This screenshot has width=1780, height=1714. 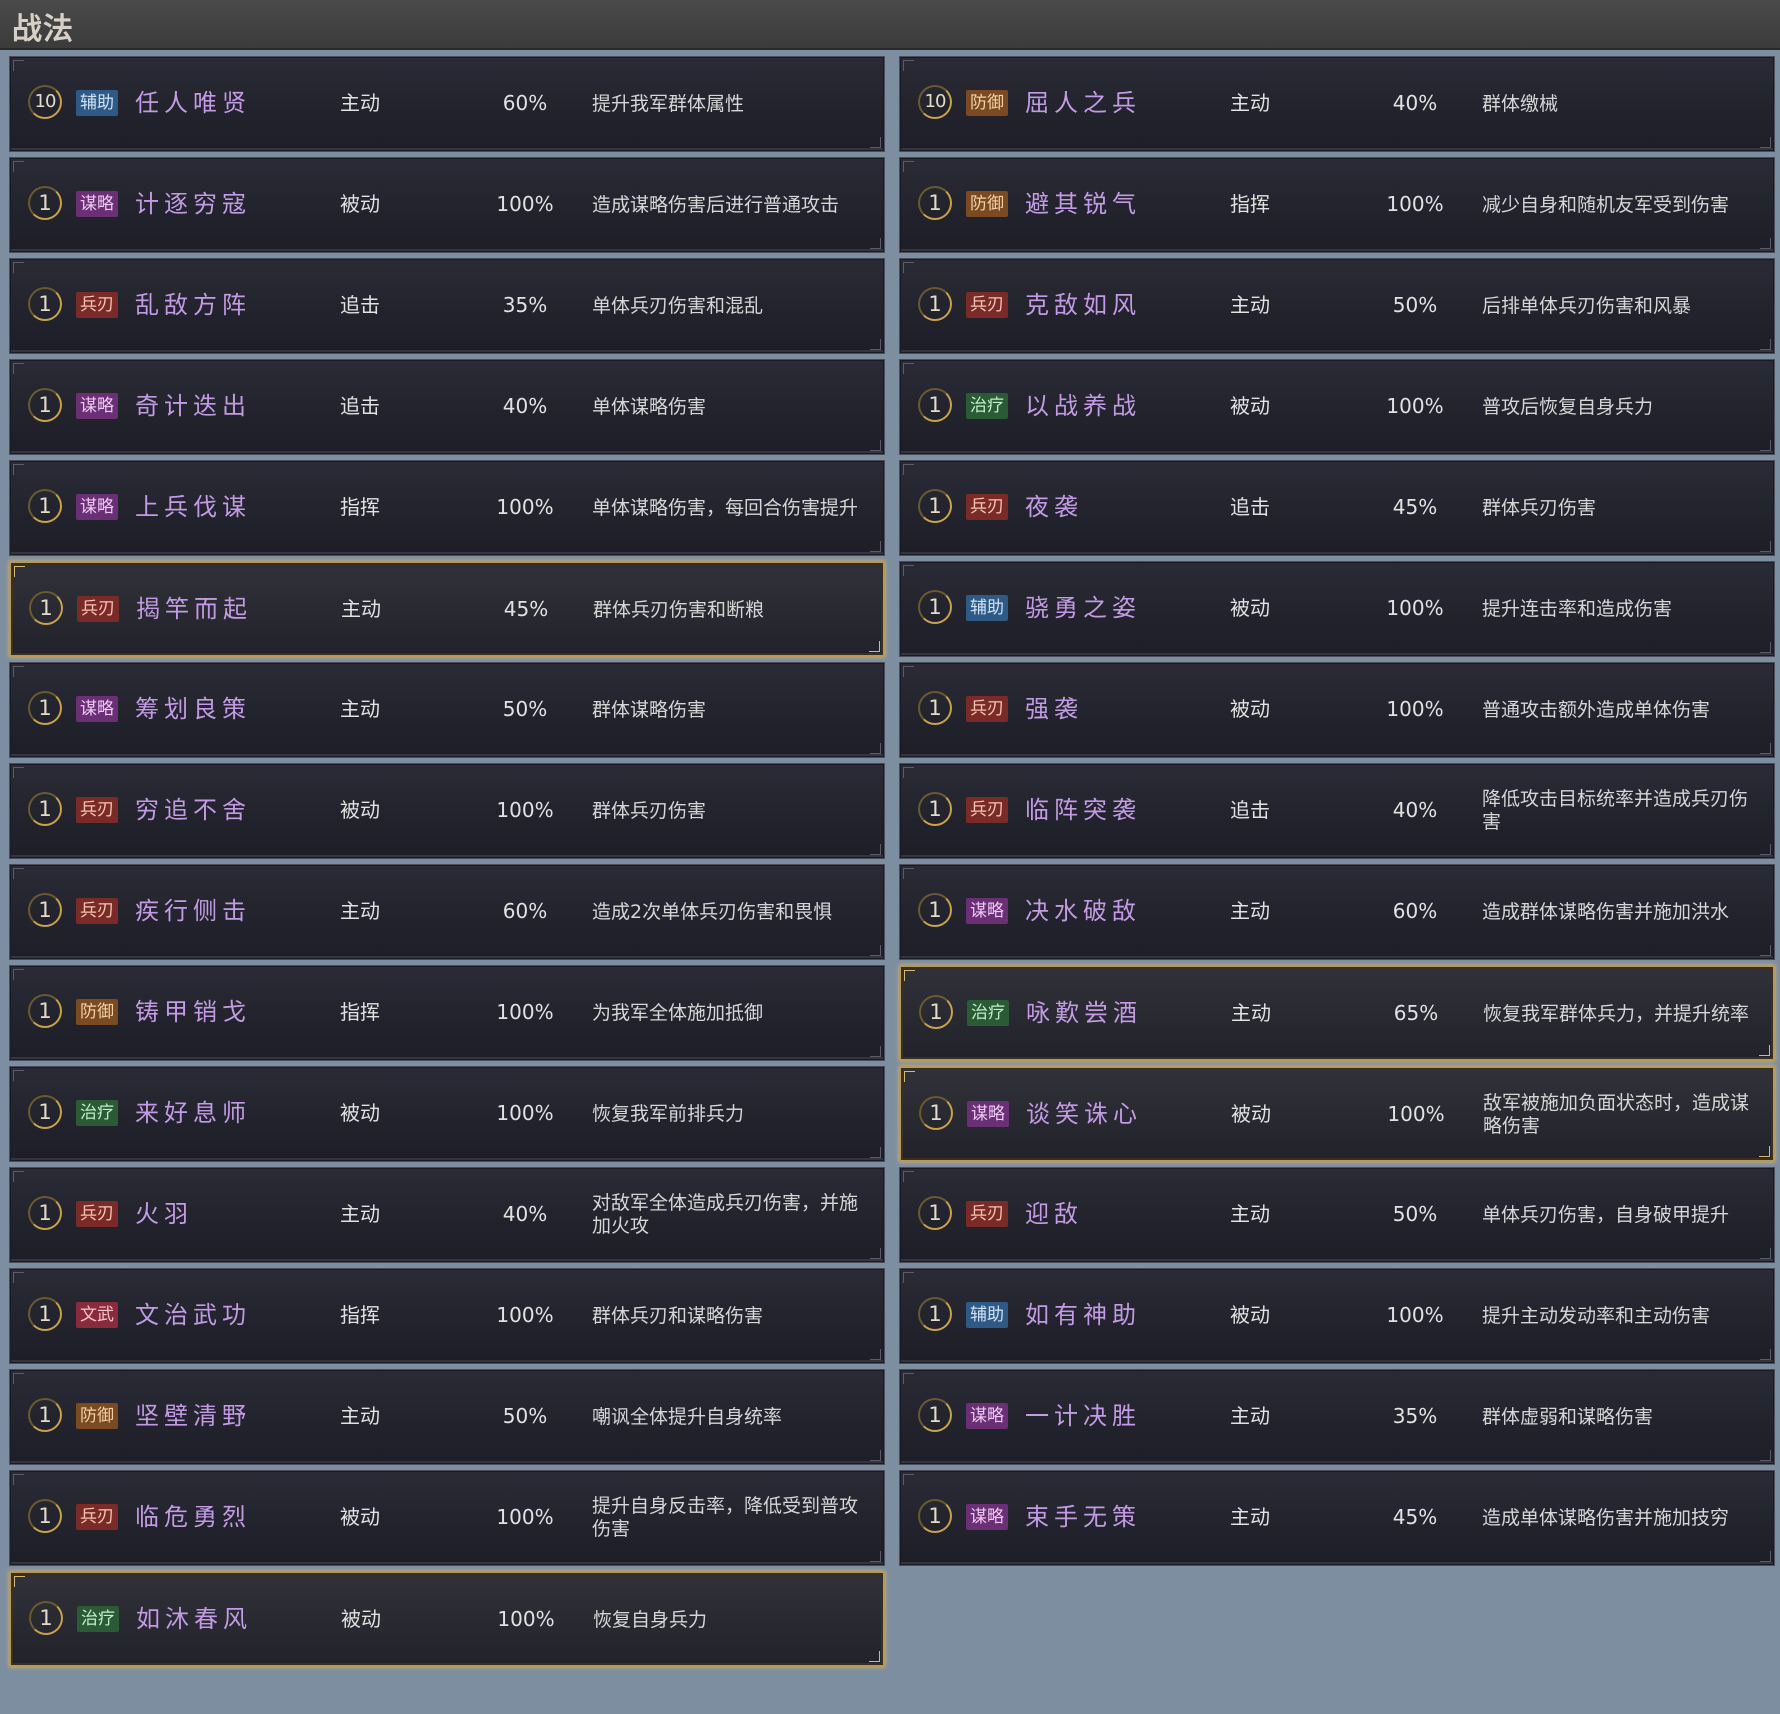 What do you see at coordinates (194, 1619) in the screenshot?
I see `tactic-name: 如沐春风` at bounding box center [194, 1619].